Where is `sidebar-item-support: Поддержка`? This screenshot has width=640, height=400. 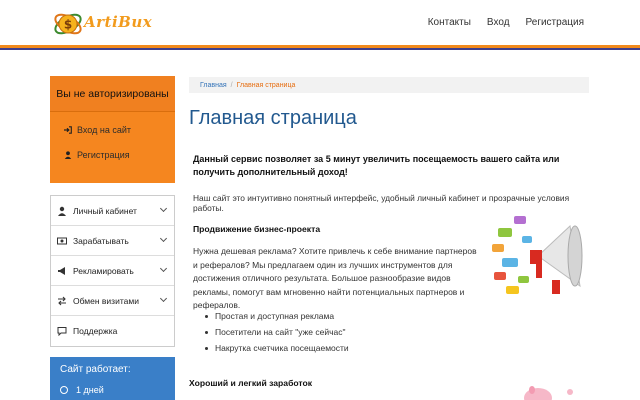 sidebar-item-support: Поддержка is located at coordinates (112, 331).